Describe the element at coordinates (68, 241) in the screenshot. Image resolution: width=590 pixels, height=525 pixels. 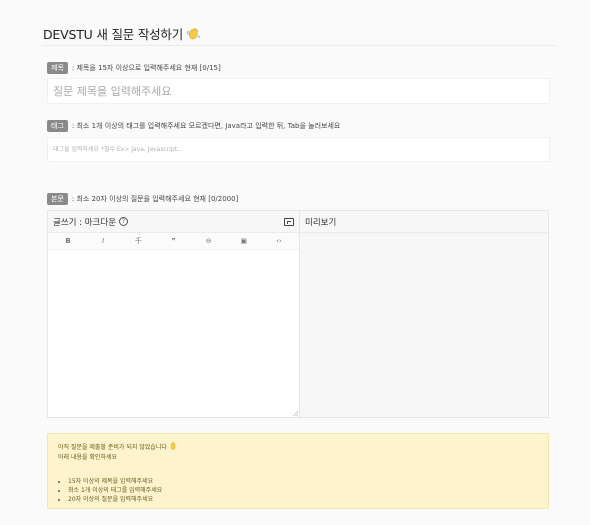
I see `bold-icon: B` at that location.